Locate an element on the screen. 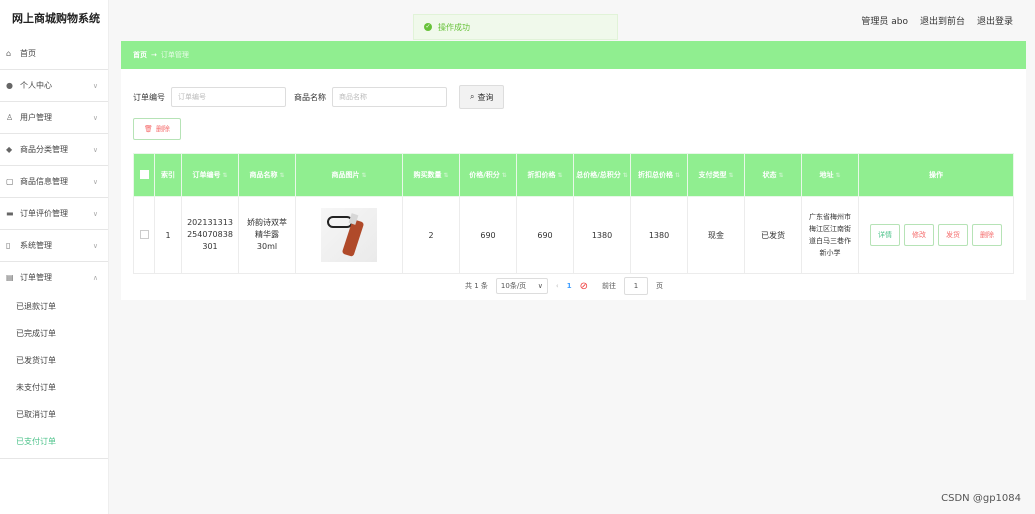  logout-link: 退出登录 is located at coordinates (995, 20).